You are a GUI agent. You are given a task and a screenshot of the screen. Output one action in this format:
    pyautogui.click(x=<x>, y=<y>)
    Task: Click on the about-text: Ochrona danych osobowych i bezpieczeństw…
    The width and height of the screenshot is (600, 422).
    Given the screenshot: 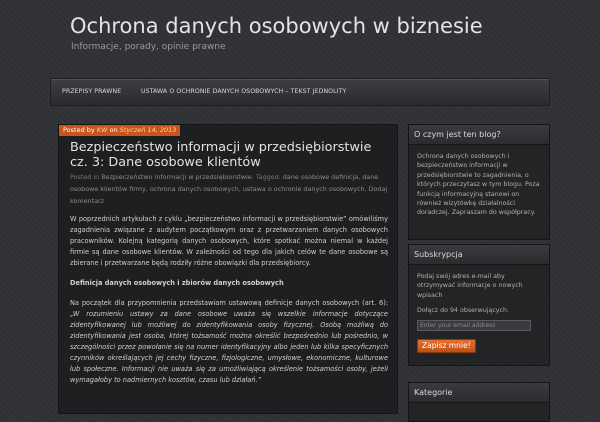 What is the action you would take?
    pyautogui.click(x=478, y=185)
    